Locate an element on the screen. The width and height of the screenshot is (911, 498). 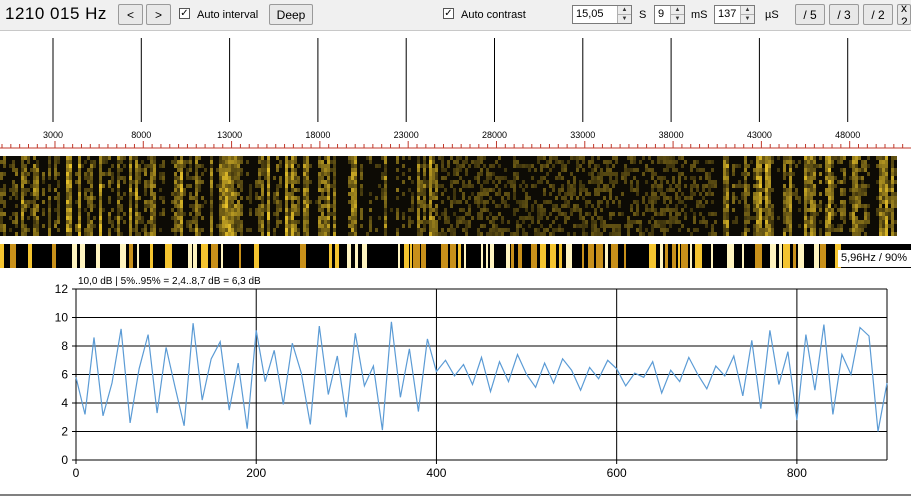
ms-spinner-arrows: ▲ ▼ is located at coordinates (677, 14).